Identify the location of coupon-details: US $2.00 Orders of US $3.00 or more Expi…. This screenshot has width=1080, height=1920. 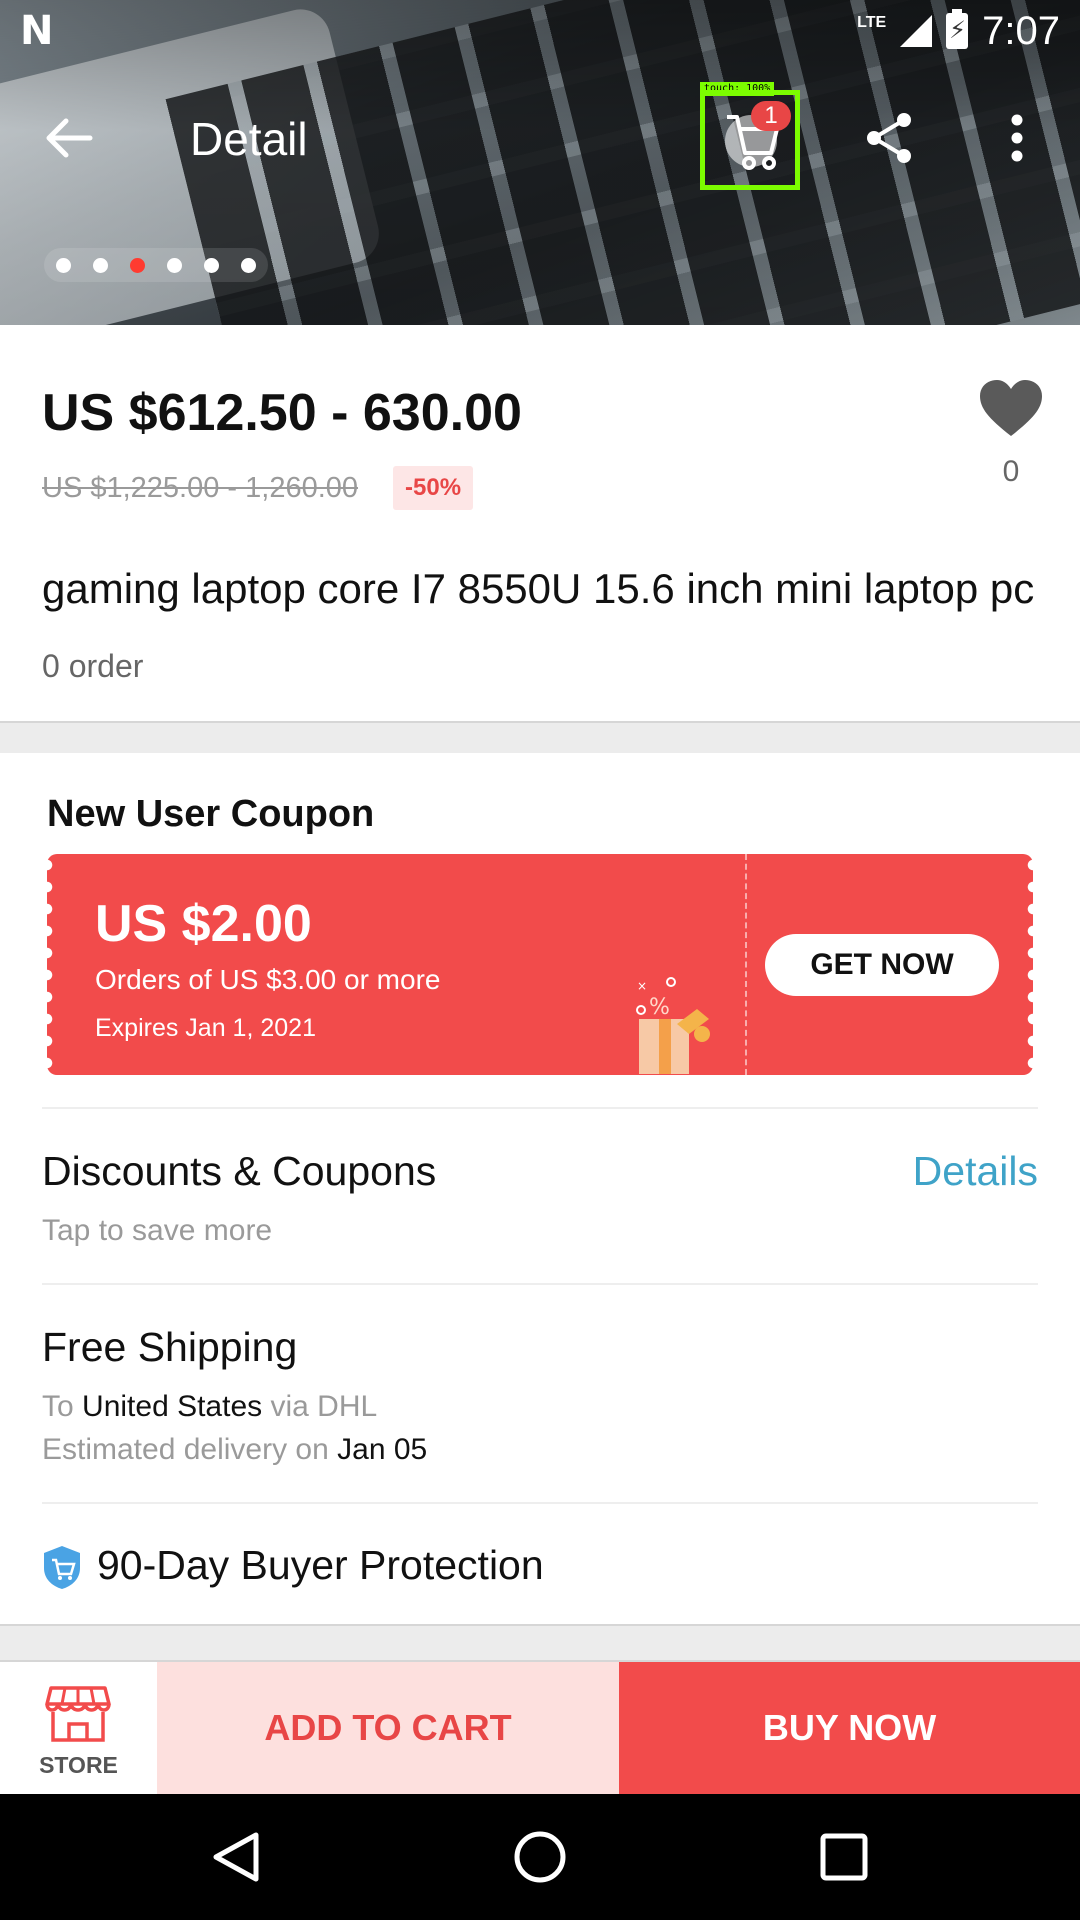
(393, 964).